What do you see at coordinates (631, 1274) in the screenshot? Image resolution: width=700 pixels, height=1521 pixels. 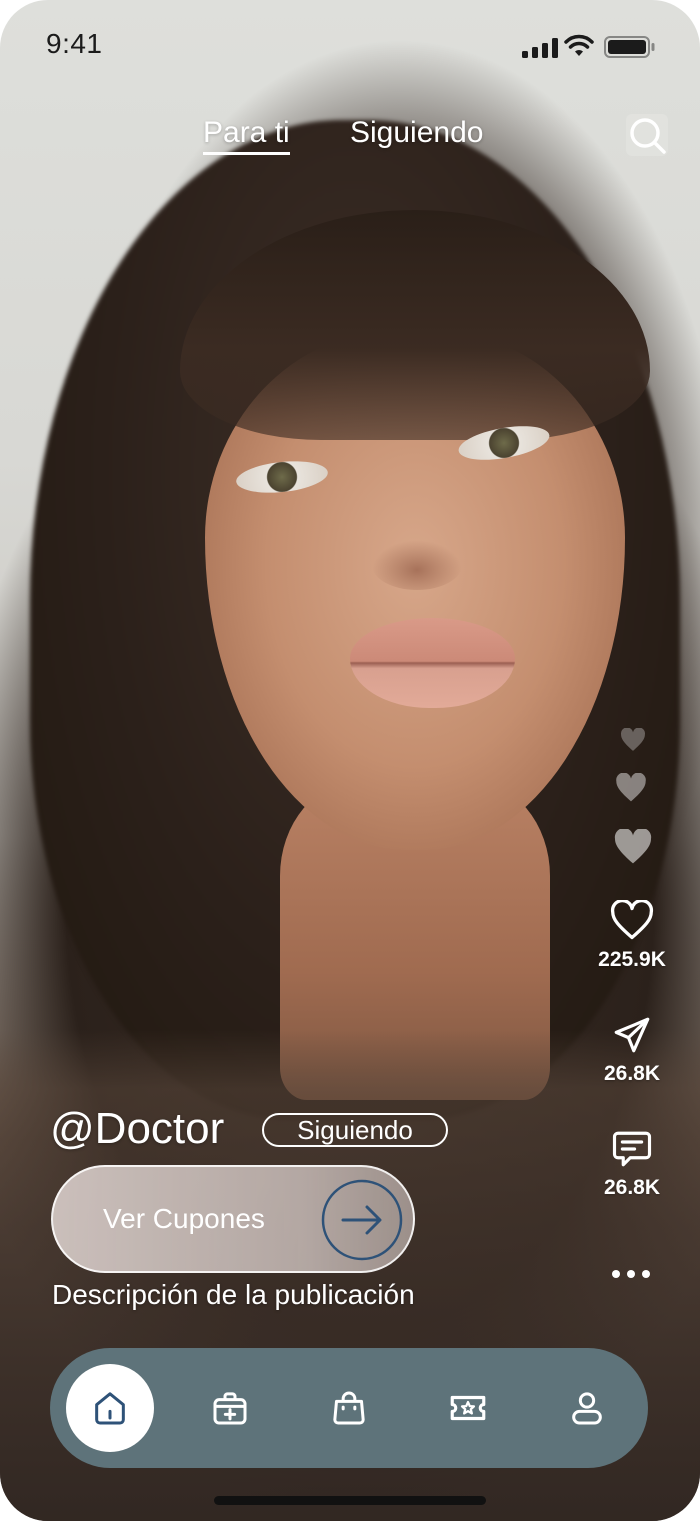 I see `more-icon` at bounding box center [631, 1274].